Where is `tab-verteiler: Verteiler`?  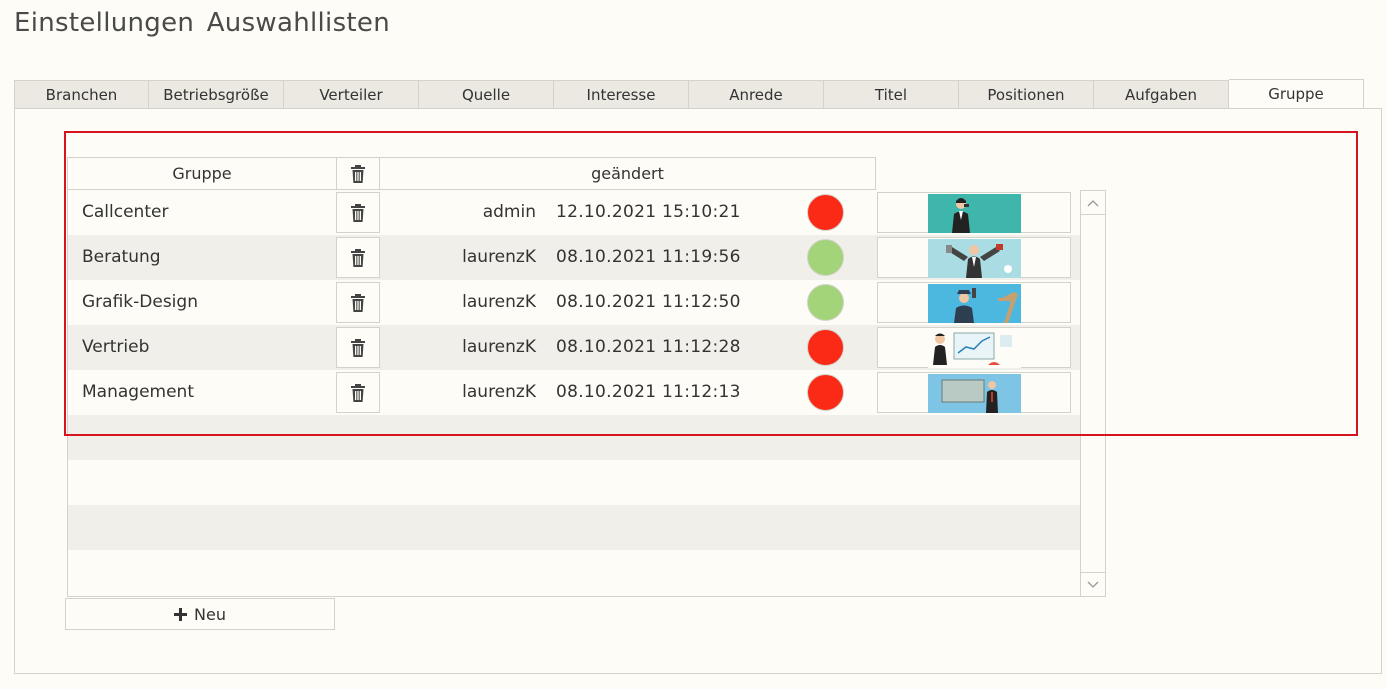 tab-verteiler: Verteiler is located at coordinates (351, 94).